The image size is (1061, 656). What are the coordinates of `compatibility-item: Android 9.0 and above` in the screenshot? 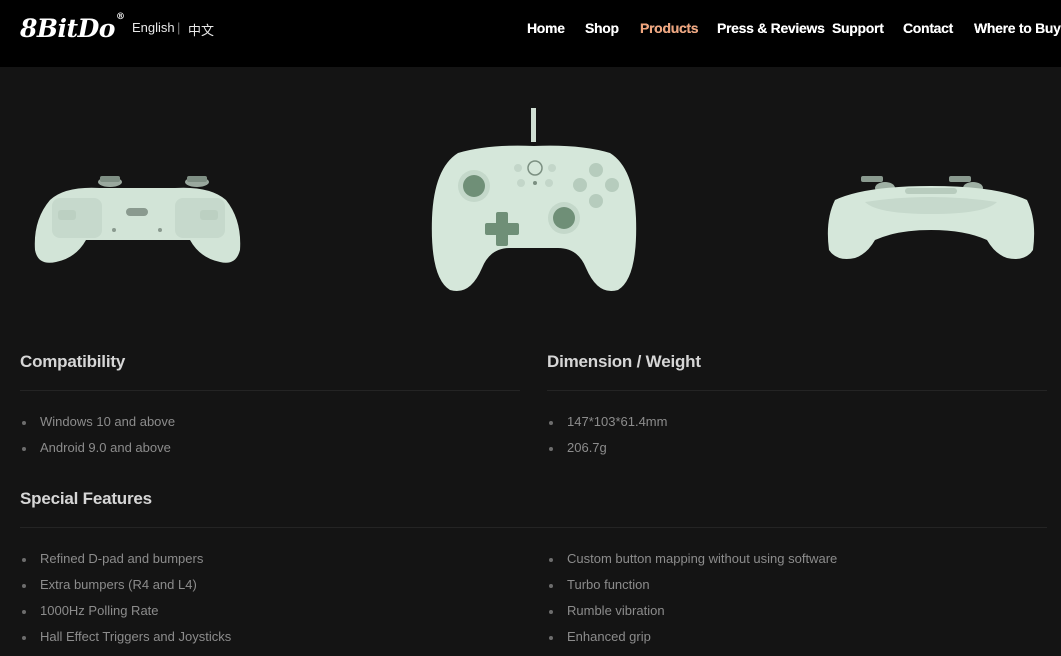 It's located at (96, 447).